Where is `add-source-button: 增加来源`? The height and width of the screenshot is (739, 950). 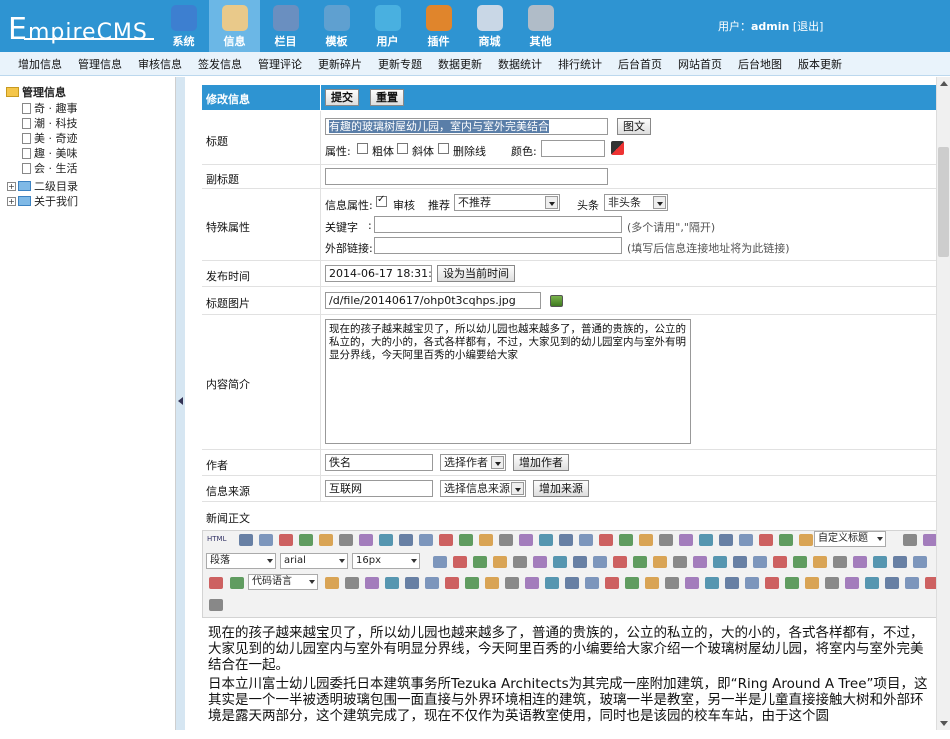
add-source-button: 增加来源 is located at coordinates (561, 488).